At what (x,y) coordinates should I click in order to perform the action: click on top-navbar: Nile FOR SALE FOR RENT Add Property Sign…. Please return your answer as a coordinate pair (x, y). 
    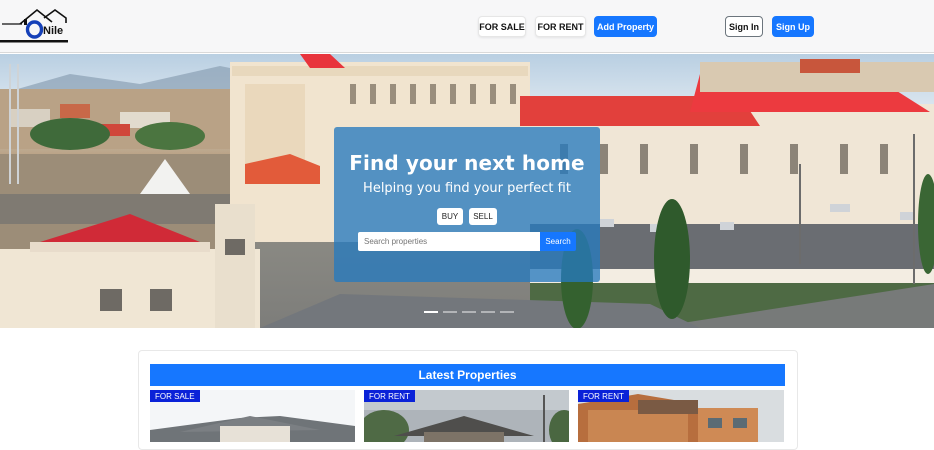
    Looking at the image, I should click on (467, 26).